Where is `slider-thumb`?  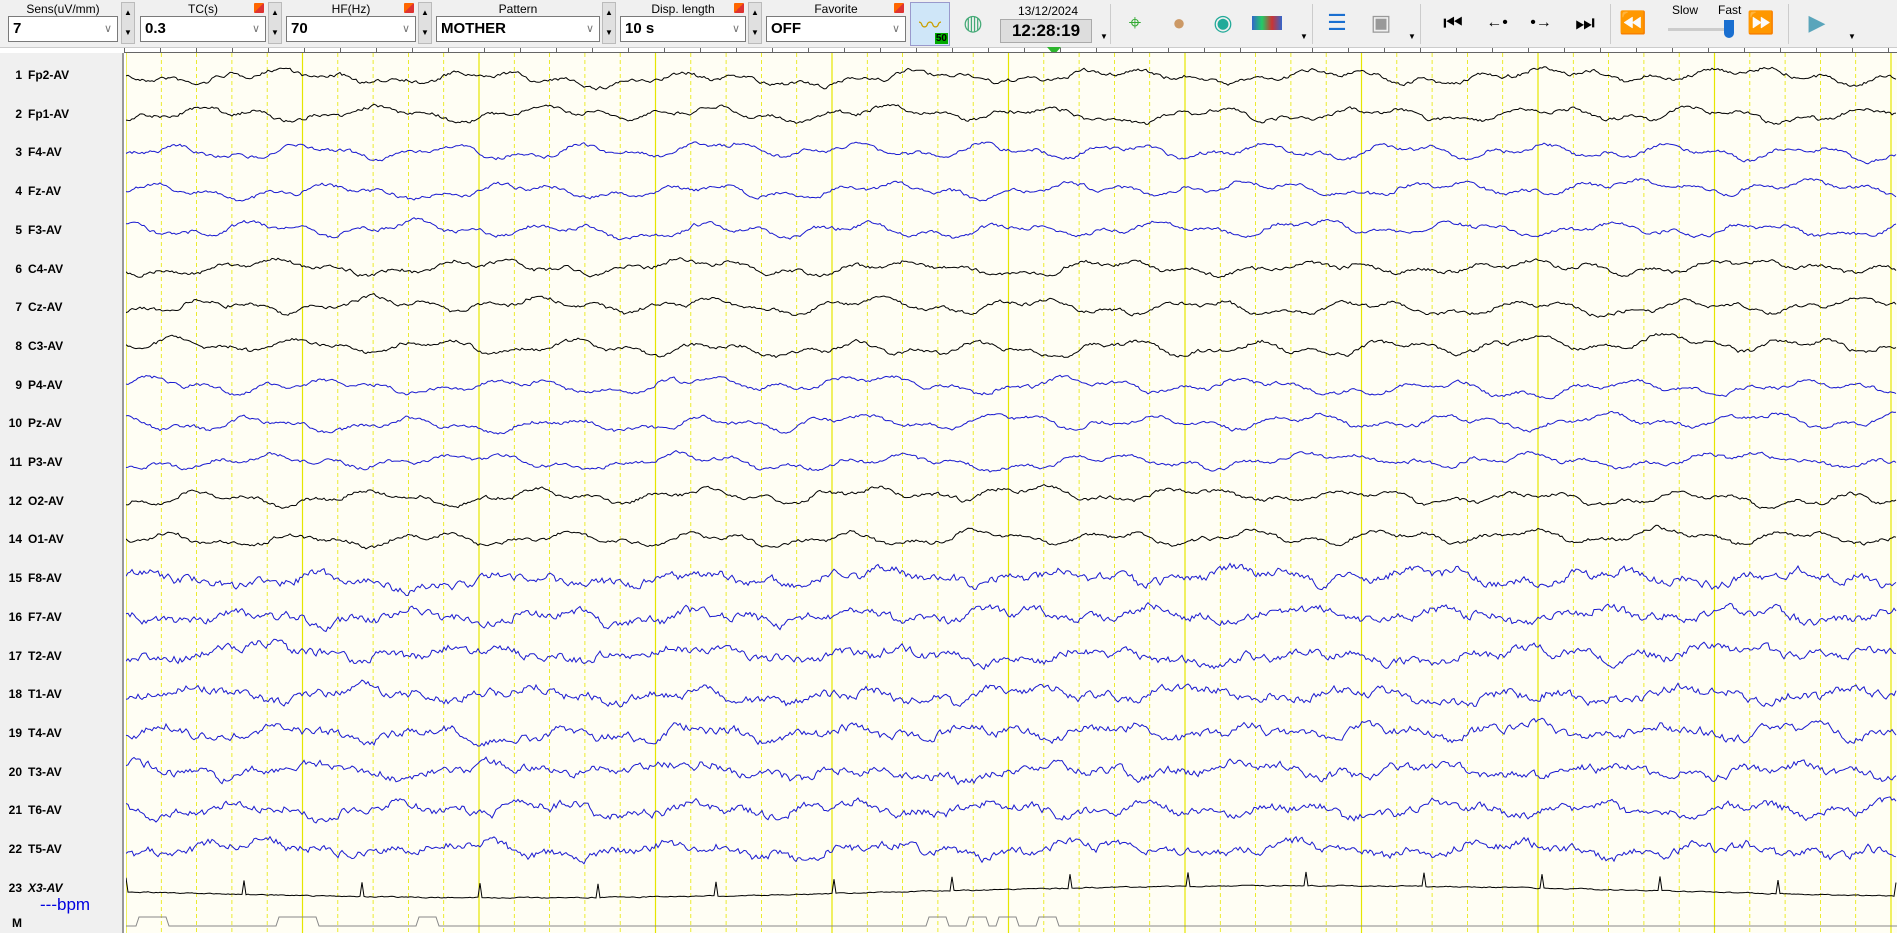 slider-thumb is located at coordinates (1729, 29).